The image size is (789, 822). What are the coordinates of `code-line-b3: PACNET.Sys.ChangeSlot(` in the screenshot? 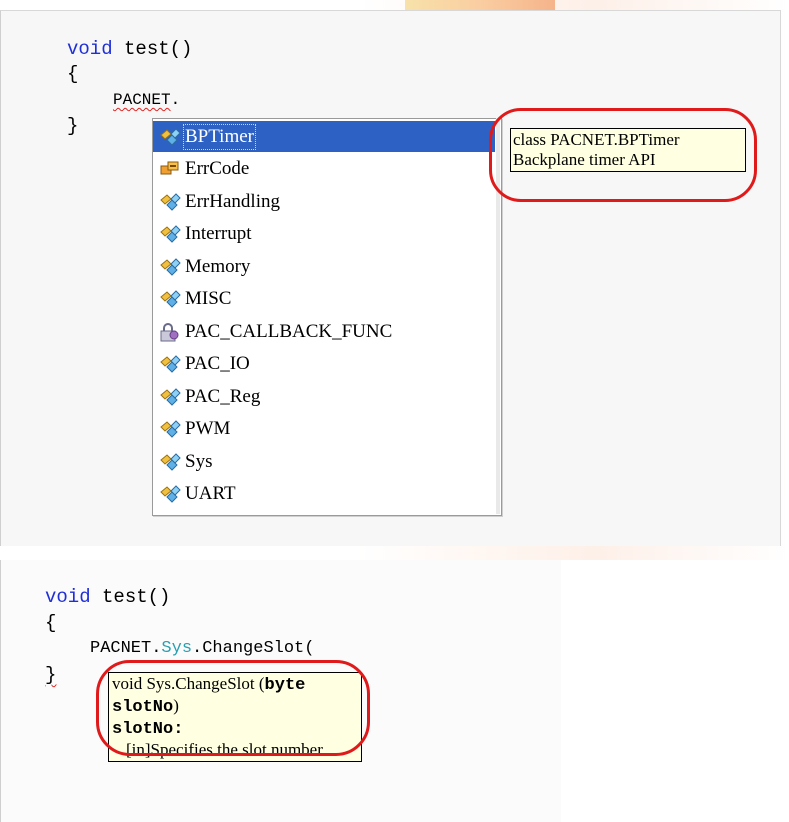 It's located at (202, 649).